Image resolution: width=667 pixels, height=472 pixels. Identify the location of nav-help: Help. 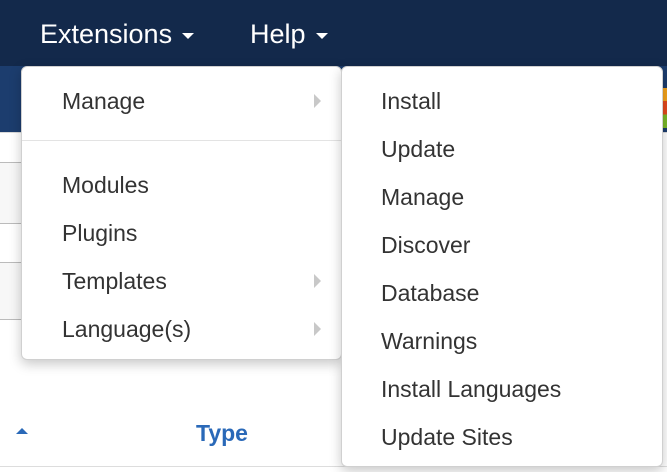
(289, 34).